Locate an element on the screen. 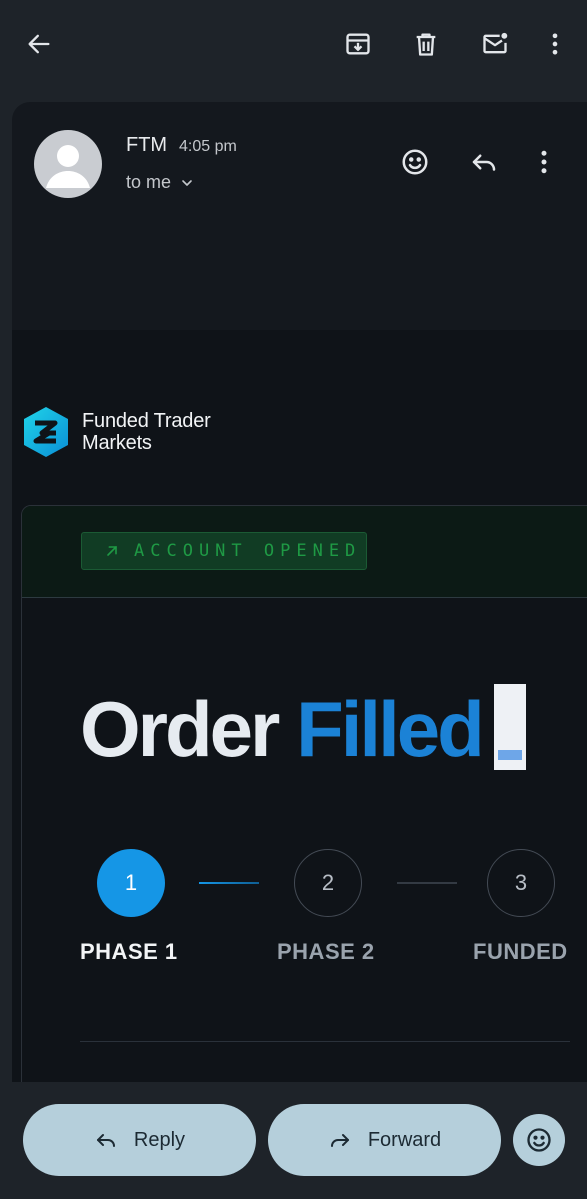 This screenshot has width=587, height=1199. step-1-circle: 1 is located at coordinates (131, 883).